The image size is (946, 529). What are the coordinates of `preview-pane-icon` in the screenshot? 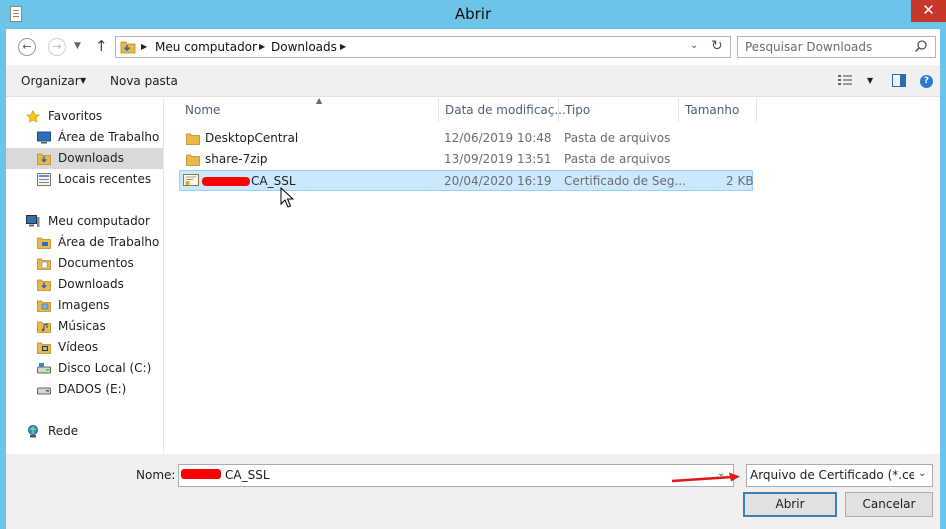 It's located at (899, 80).